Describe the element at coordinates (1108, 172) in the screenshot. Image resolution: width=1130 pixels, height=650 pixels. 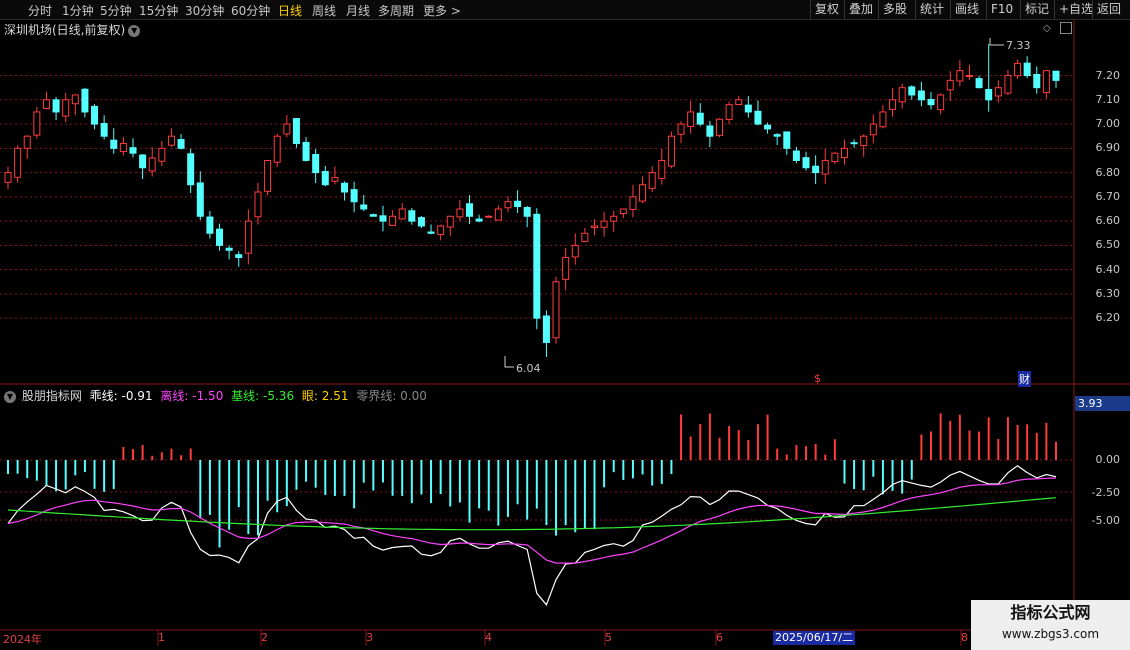
I see `price-axis-label: 6.80` at that location.